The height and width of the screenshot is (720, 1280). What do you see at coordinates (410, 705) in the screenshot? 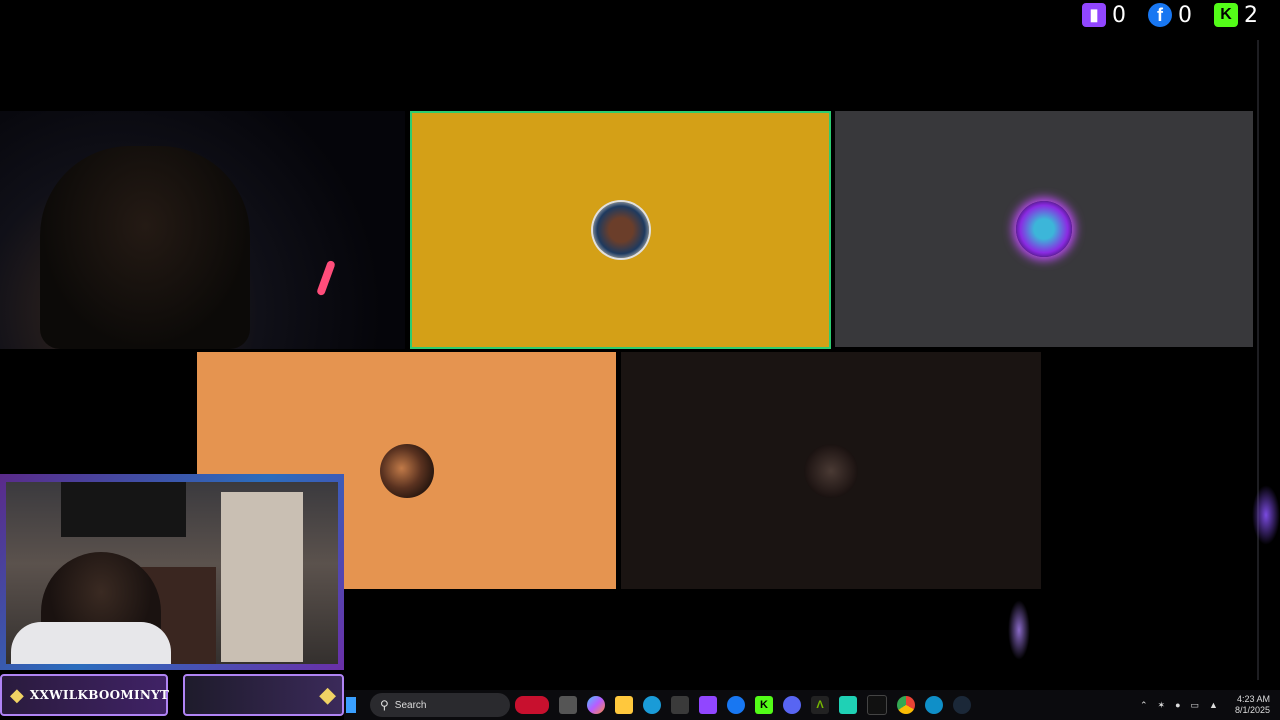
I see `search-placeholder: Search` at bounding box center [410, 705].